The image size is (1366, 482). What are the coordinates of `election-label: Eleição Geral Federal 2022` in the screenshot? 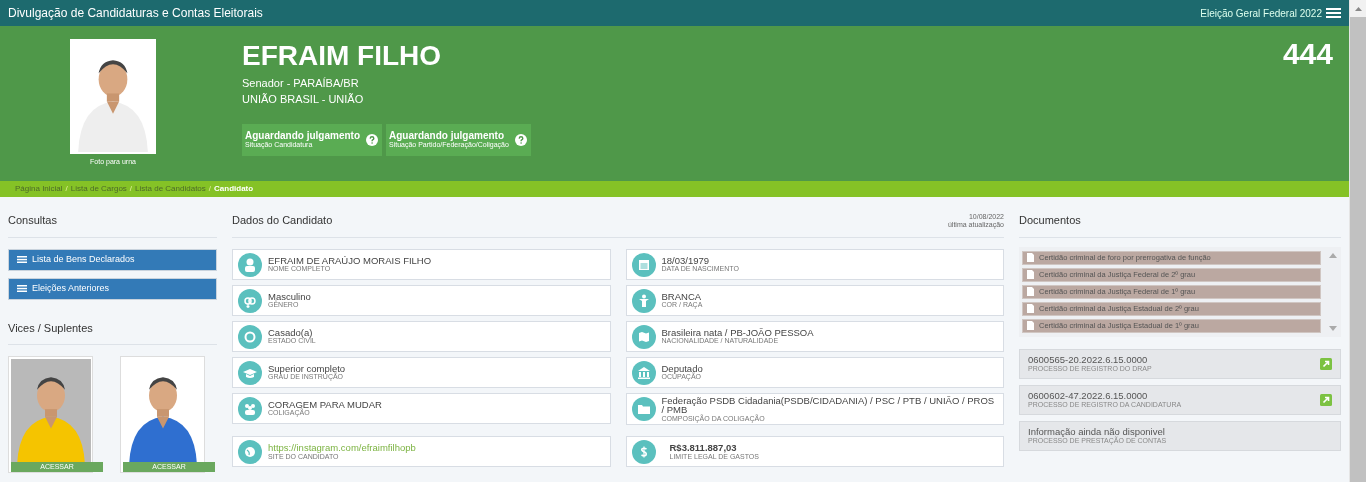 It's located at (1261, 13).